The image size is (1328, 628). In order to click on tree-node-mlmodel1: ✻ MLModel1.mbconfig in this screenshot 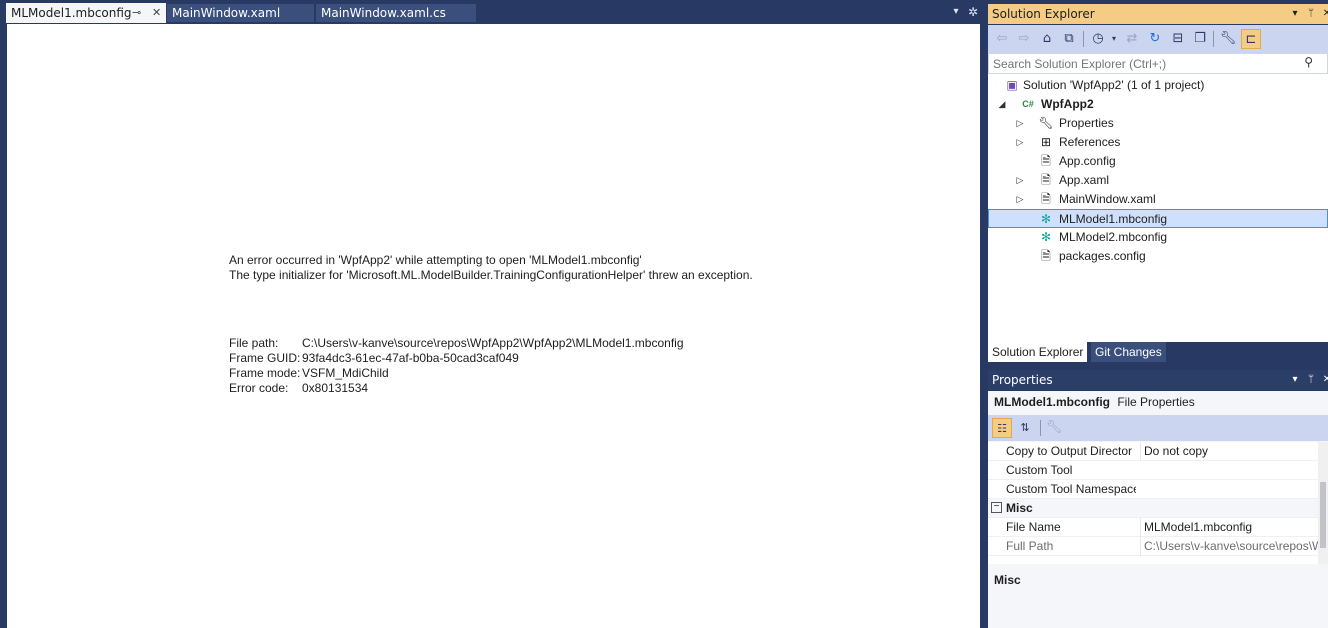, I will do `click(1158, 218)`.